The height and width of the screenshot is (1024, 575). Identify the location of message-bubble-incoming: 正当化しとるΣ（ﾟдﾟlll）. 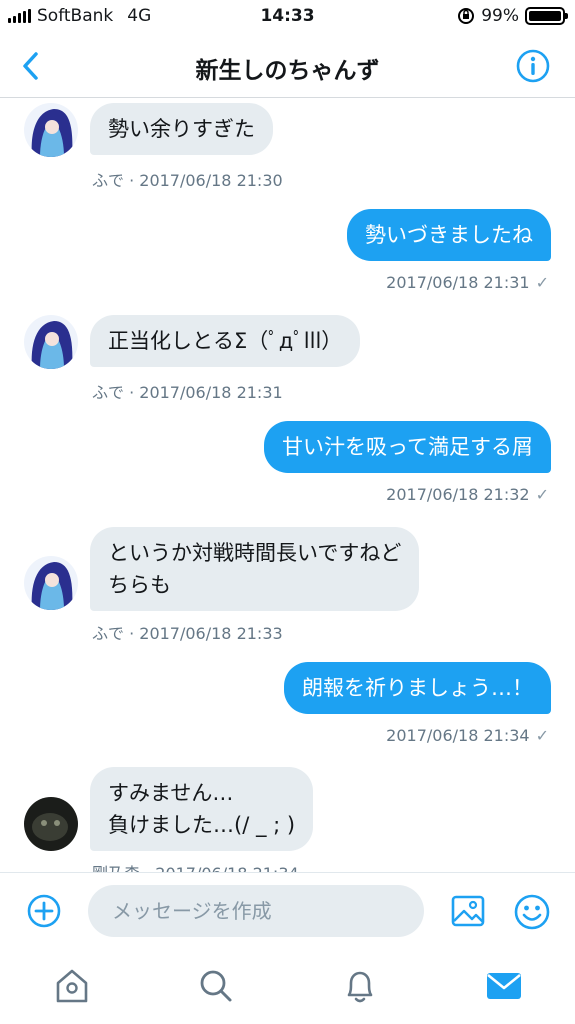
(225, 341).